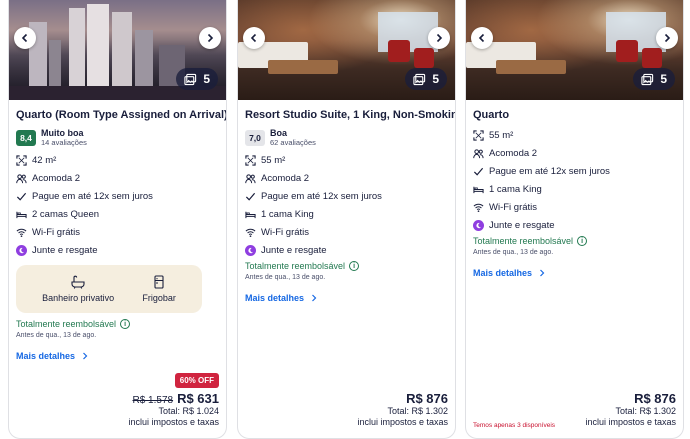 The width and height of the screenshot is (690, 439). Describe the element at coordinates (198, 398) in the screenshot. I see `nightly-price: R$ 631` at that location.